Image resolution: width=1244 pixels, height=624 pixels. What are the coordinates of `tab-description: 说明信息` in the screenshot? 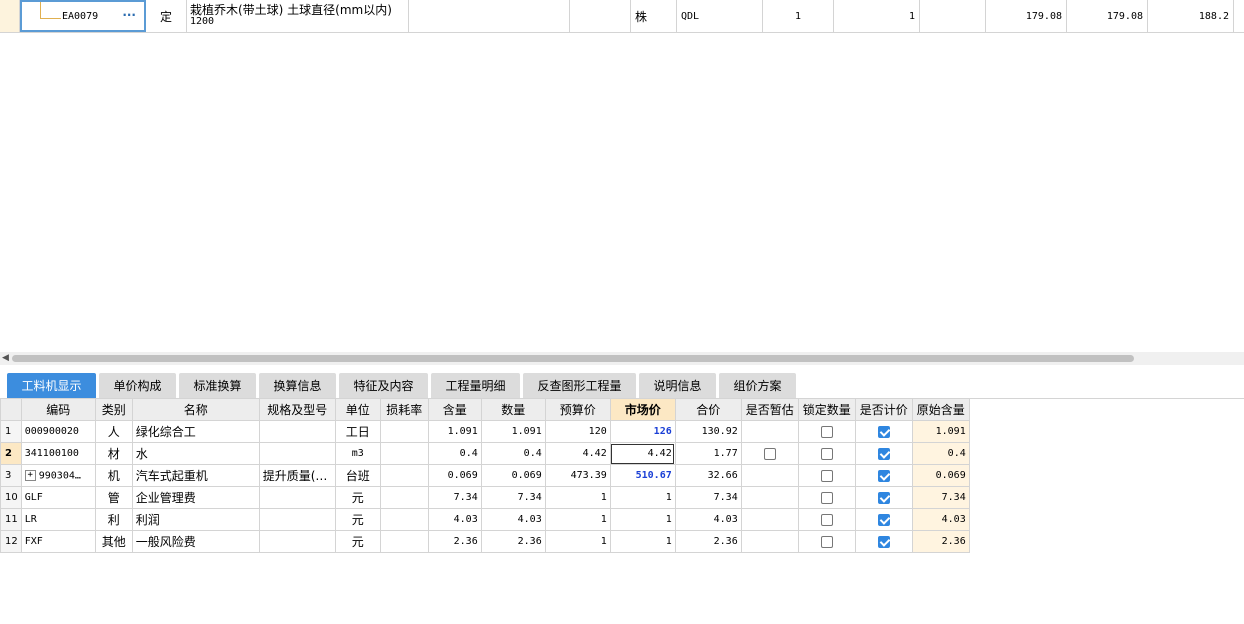 It's located at (677, 385).